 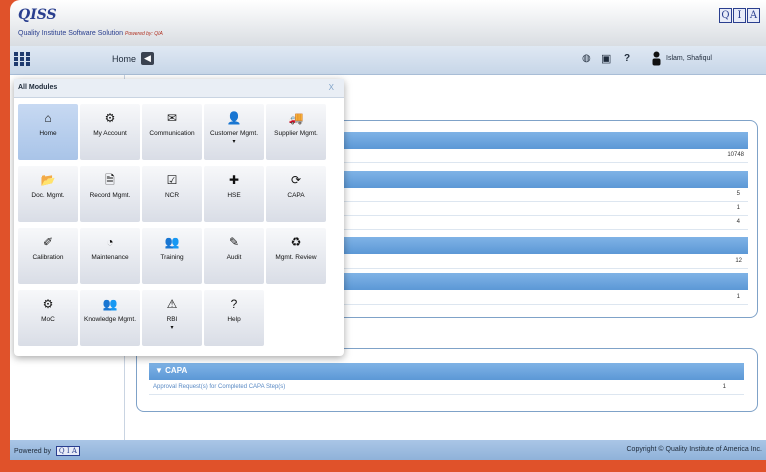 I want to click on module-tile-label: Audit, so click(x=234, y=257).